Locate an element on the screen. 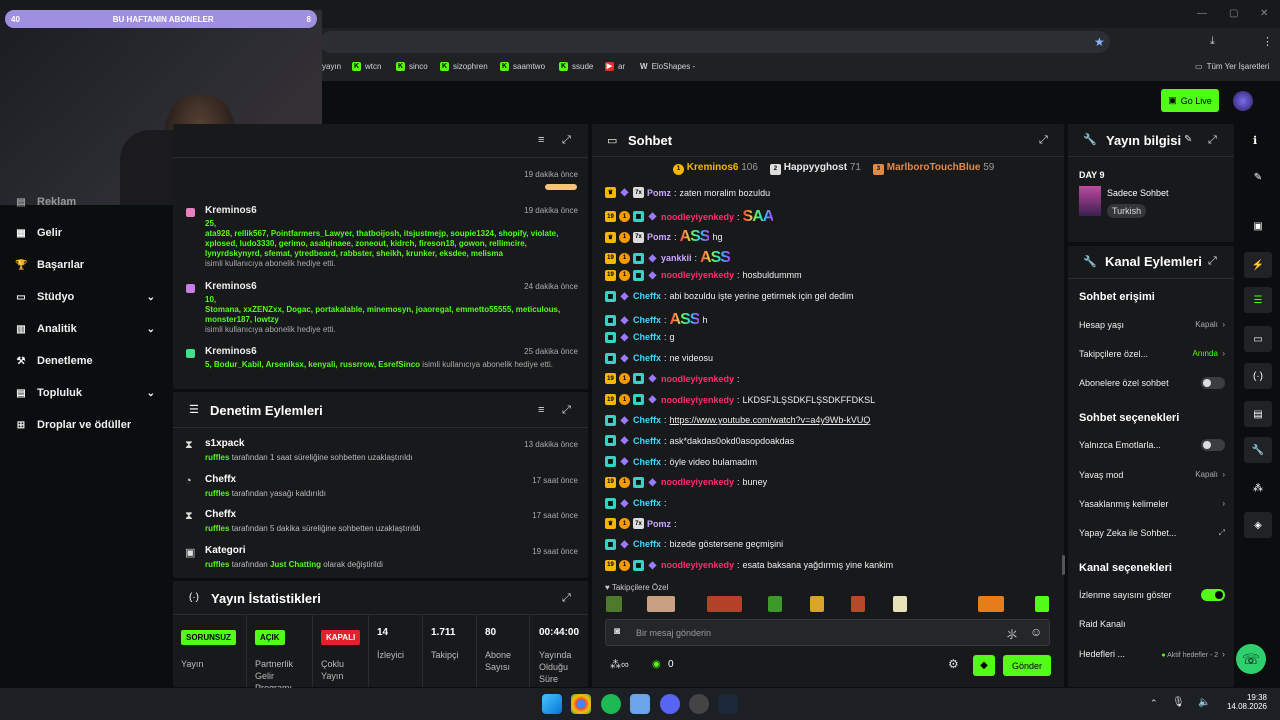 The width and height of the screenshot is (1280, 720). video-icon: ▣ is located at coordinates (1258, 226).